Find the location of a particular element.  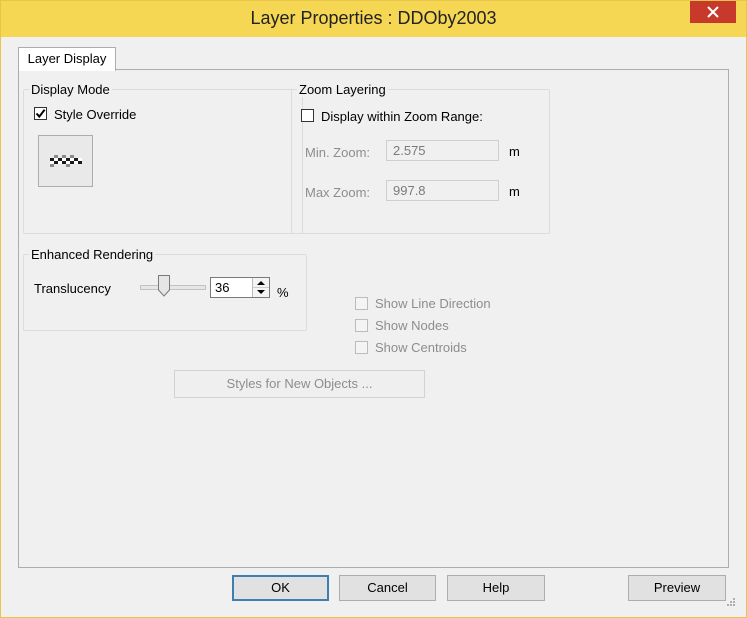

spin-buttons is located at coordinates (260, 287).